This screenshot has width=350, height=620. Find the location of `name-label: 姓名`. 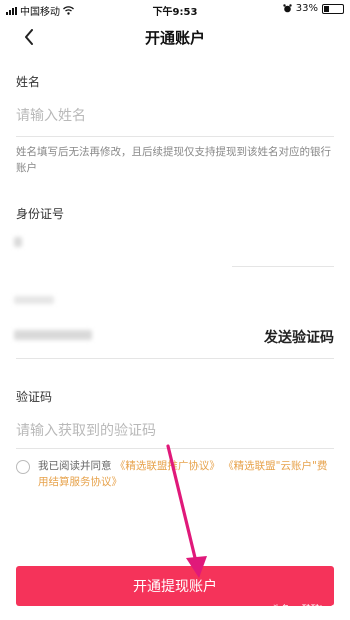

name-label: 姓名 is located at coordinates (28, 82).